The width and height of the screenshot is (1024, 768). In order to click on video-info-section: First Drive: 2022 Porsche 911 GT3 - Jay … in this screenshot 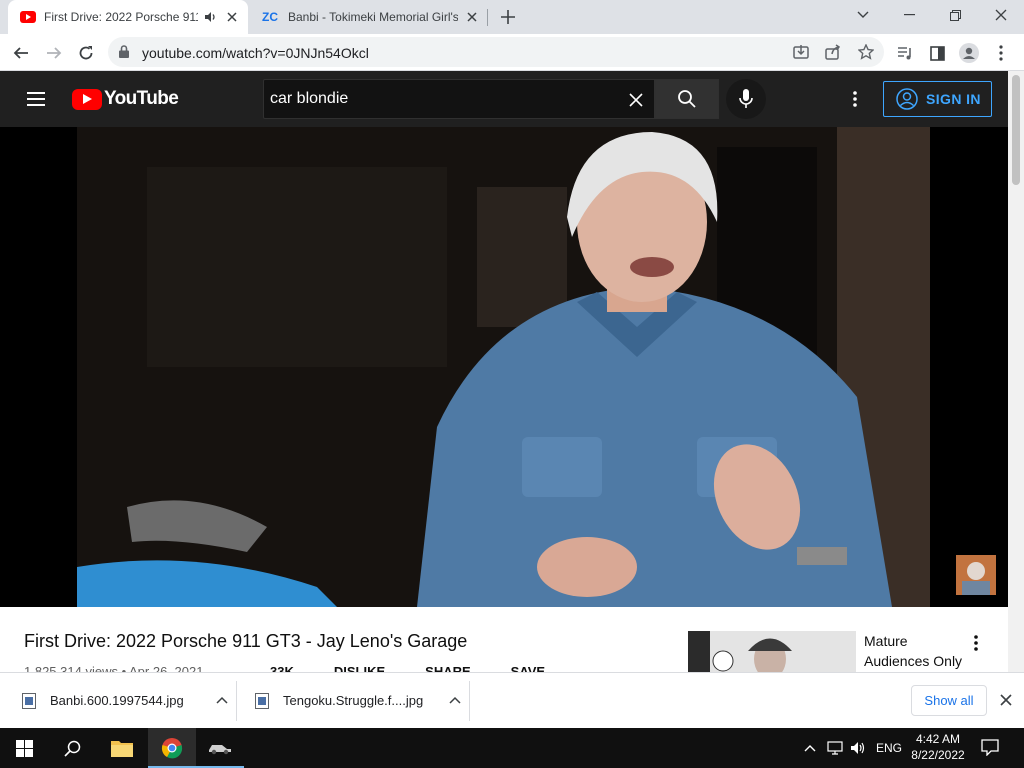, I will do `click(504, 639)`.